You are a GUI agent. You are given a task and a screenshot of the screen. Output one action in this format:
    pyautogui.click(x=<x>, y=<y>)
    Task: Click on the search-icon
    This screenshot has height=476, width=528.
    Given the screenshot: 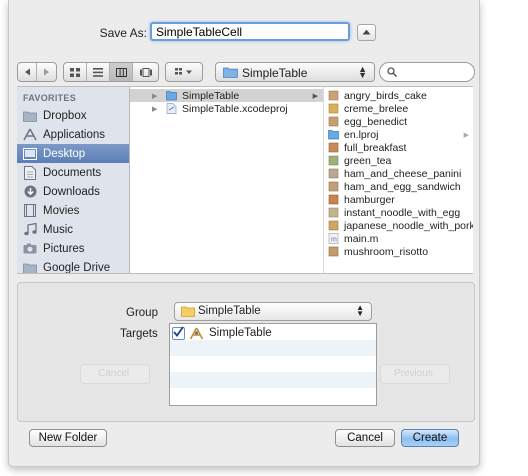 What is the action you would take?
    pyautogui.click(x=392, y=72)
    